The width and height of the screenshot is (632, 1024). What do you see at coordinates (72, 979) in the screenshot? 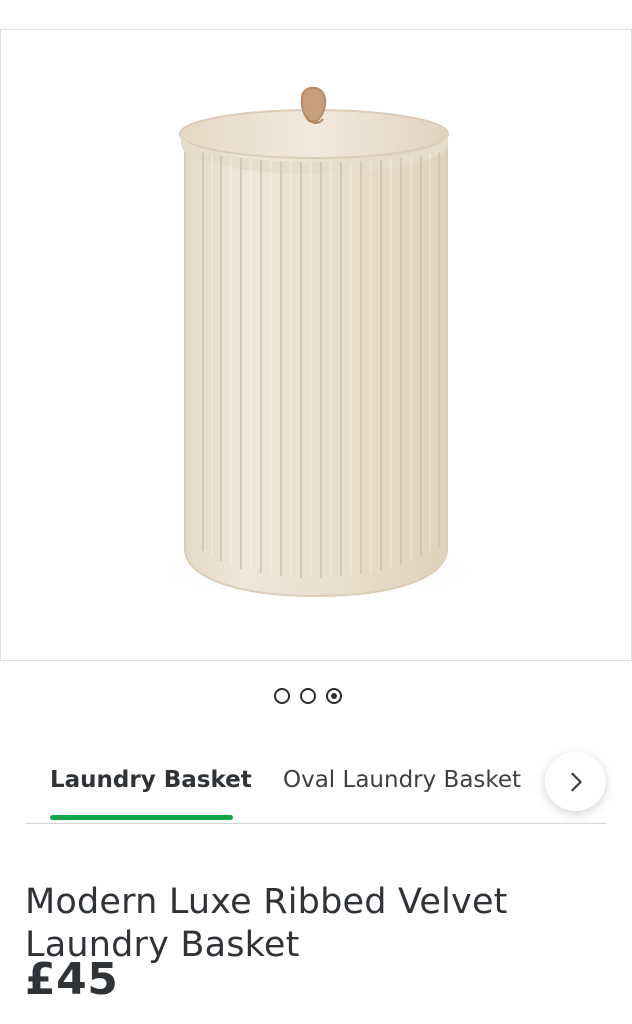
I see `product-price: £45` at bounding box center [72, 979].